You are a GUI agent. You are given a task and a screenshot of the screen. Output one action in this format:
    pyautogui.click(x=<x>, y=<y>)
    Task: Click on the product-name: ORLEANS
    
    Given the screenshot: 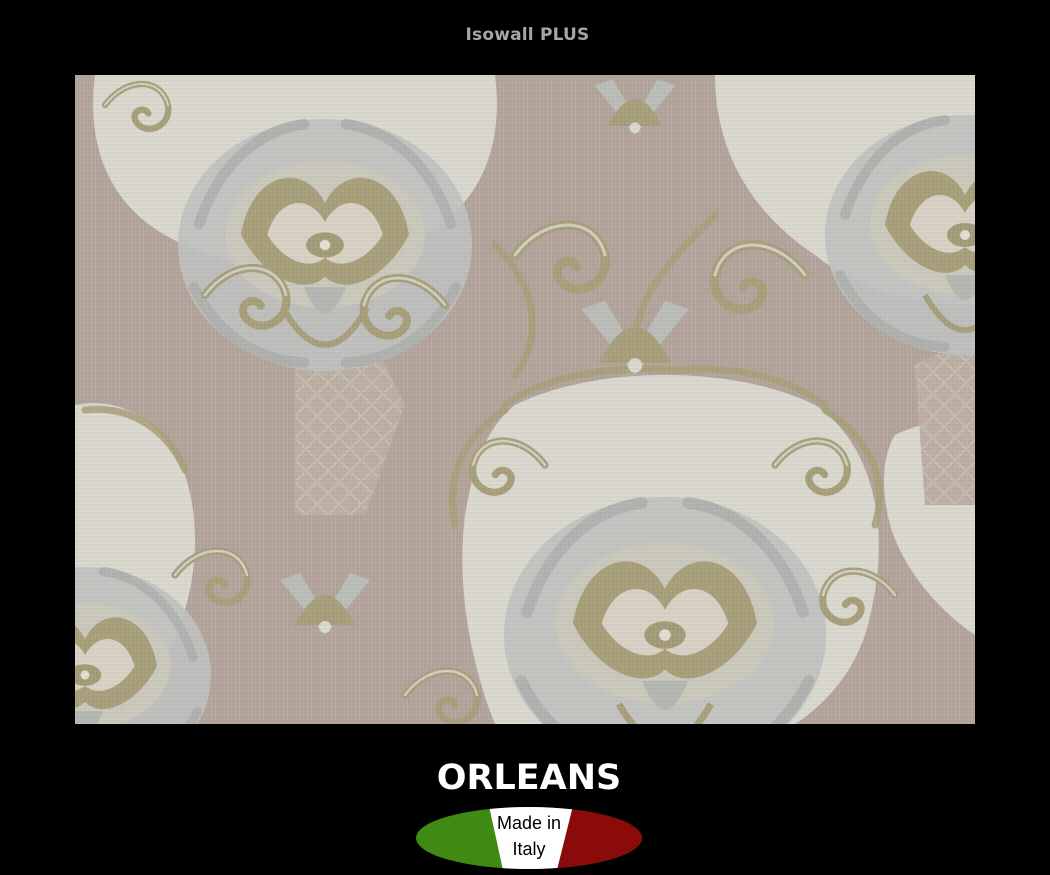 What is the action you would take?
    pyautogui.click(x=529, y=778)
    